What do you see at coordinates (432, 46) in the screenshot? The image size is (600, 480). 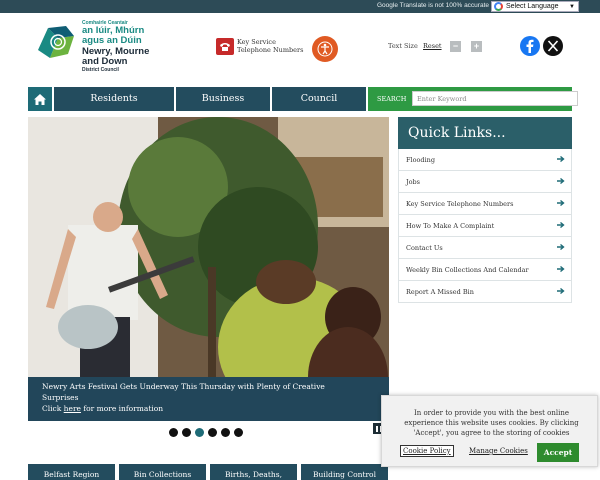 I see `text-size-reset-link: Reset` at bounding box center [432, 46].